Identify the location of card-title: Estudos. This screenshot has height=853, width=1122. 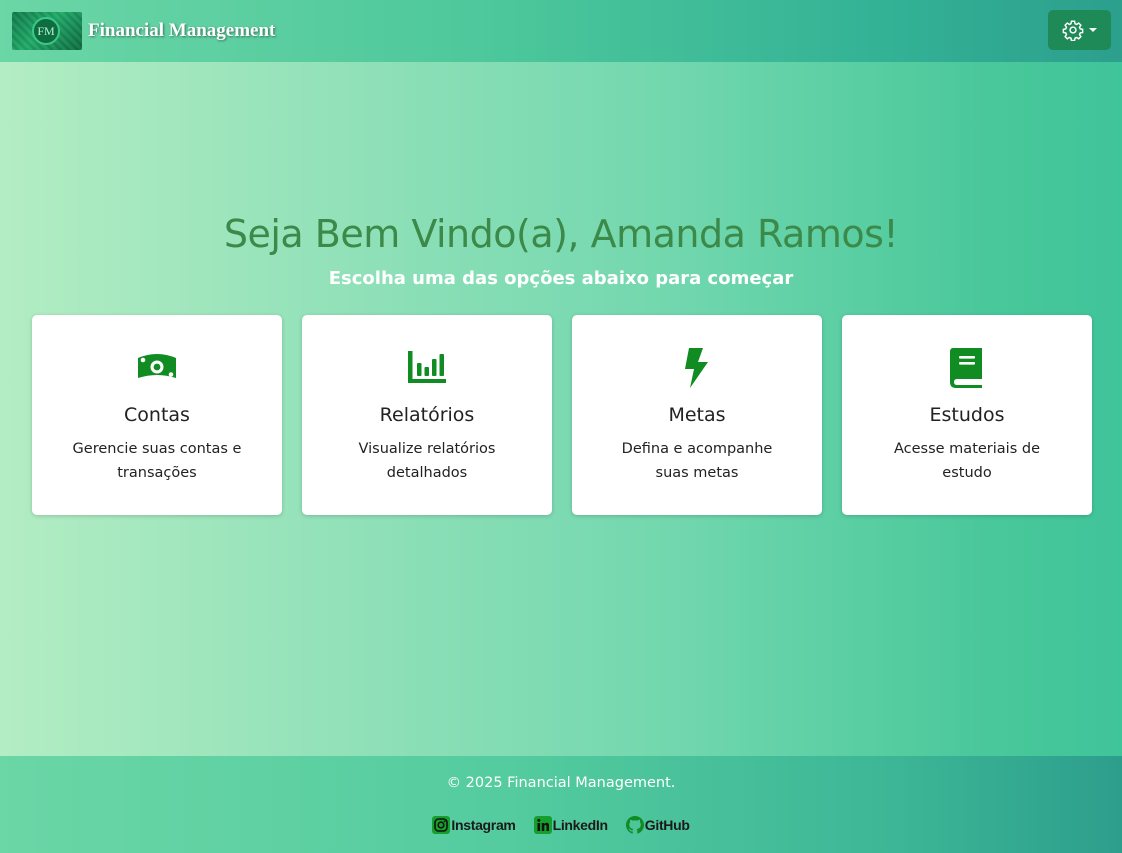
(967, 415).